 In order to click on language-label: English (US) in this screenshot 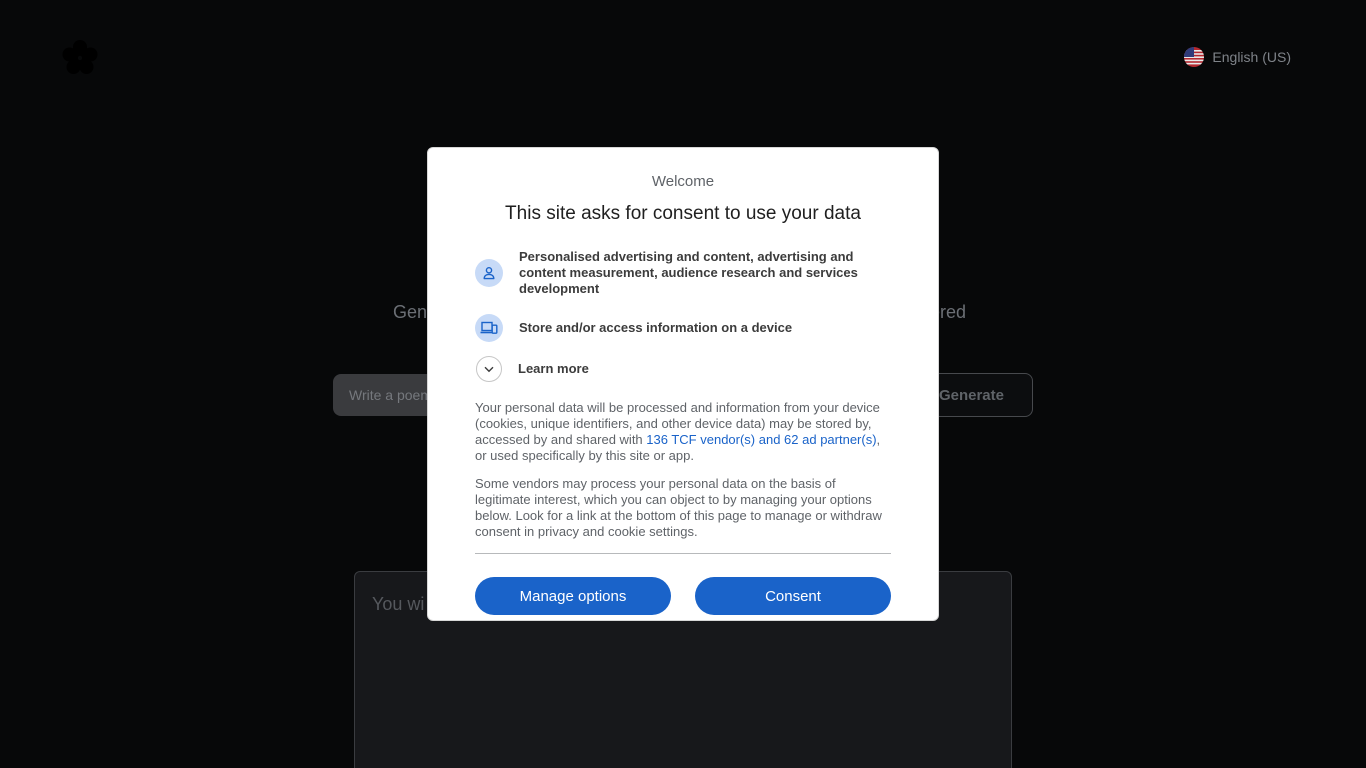, I will do `click(1251, 57)`.